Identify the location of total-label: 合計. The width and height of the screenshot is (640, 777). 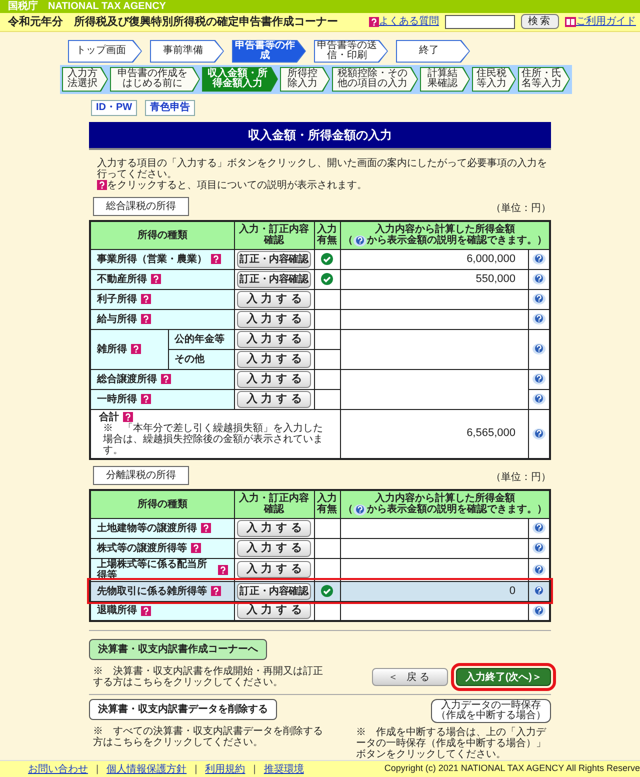
(109, 417).